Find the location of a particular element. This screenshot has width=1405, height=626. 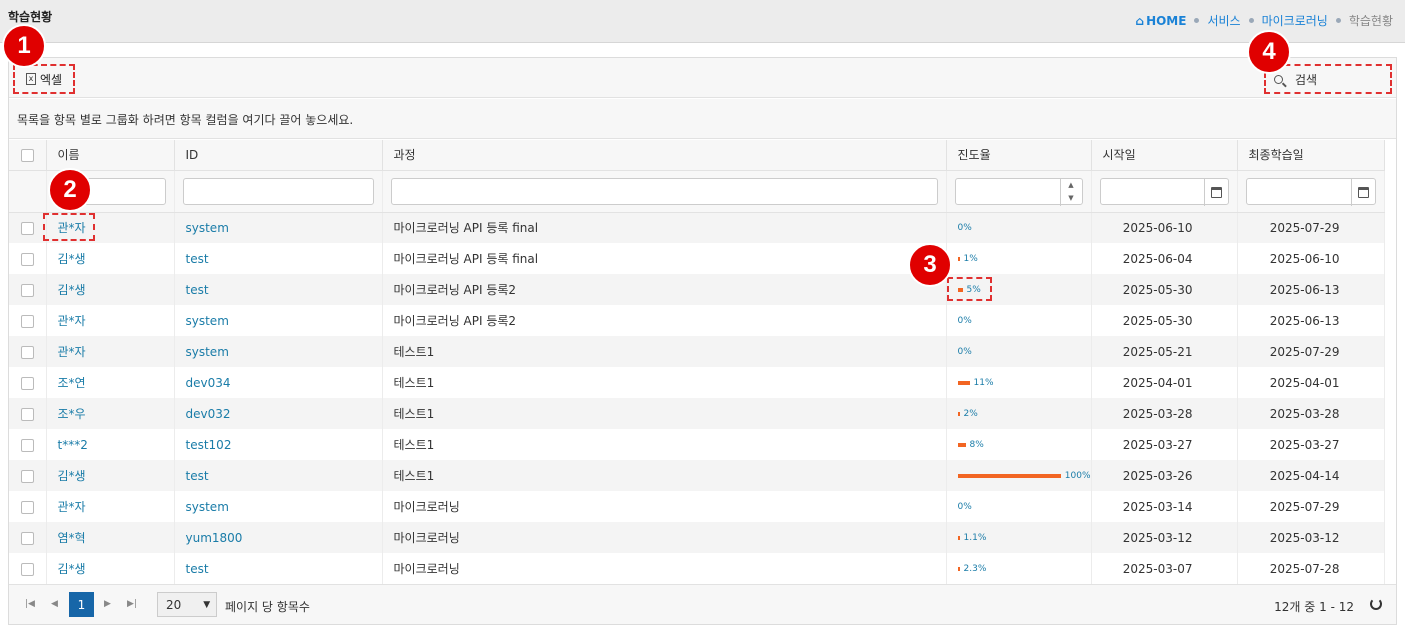

grid-toolbar: x 엑셀 검색 is located at coordinates (702, 78).